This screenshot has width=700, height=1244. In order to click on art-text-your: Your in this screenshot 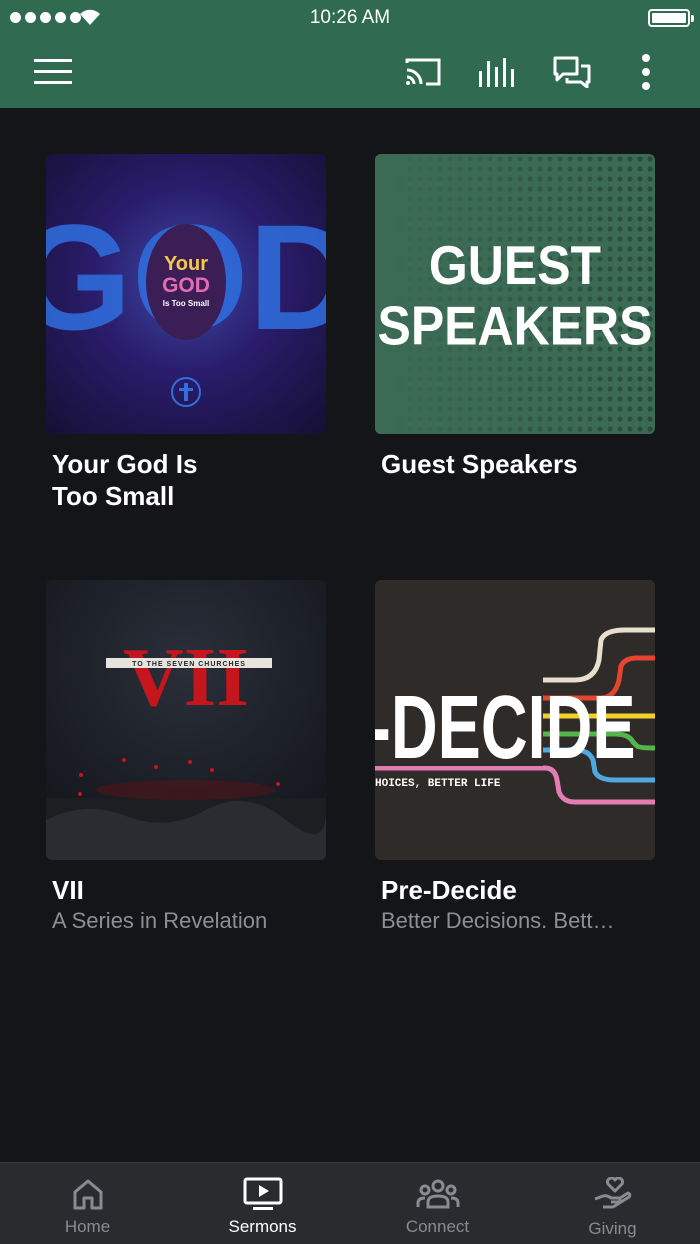, I will do `click(186, 264)`.